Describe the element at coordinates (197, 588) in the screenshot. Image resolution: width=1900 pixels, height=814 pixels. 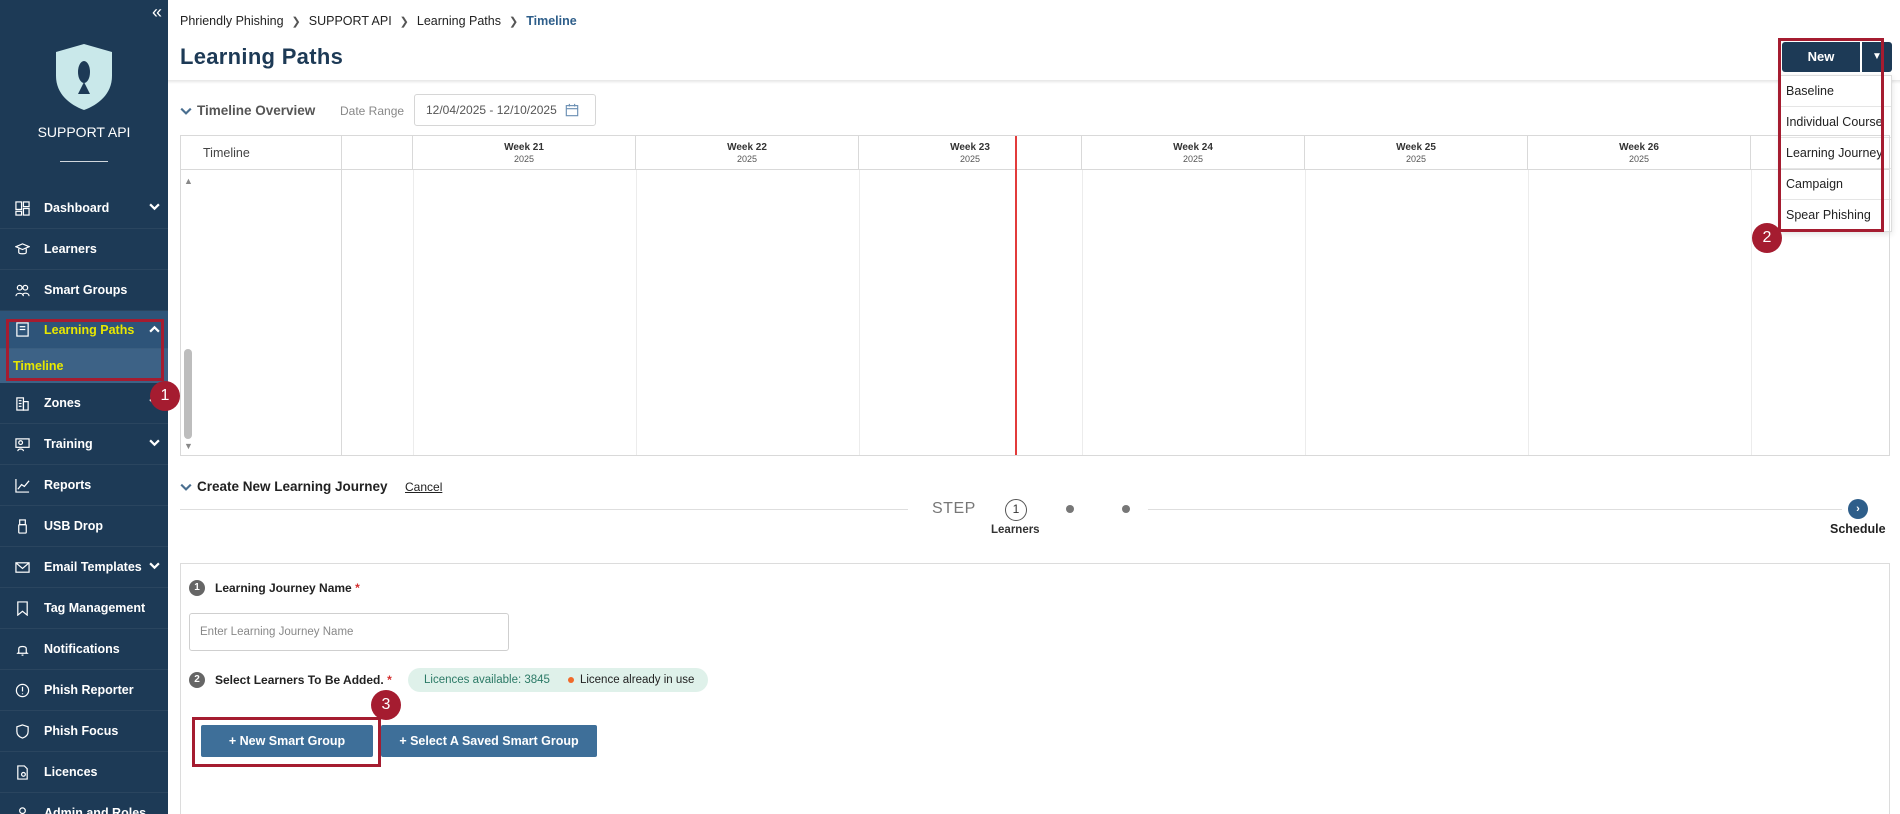
I see `field-number-badge: 1` at that location.